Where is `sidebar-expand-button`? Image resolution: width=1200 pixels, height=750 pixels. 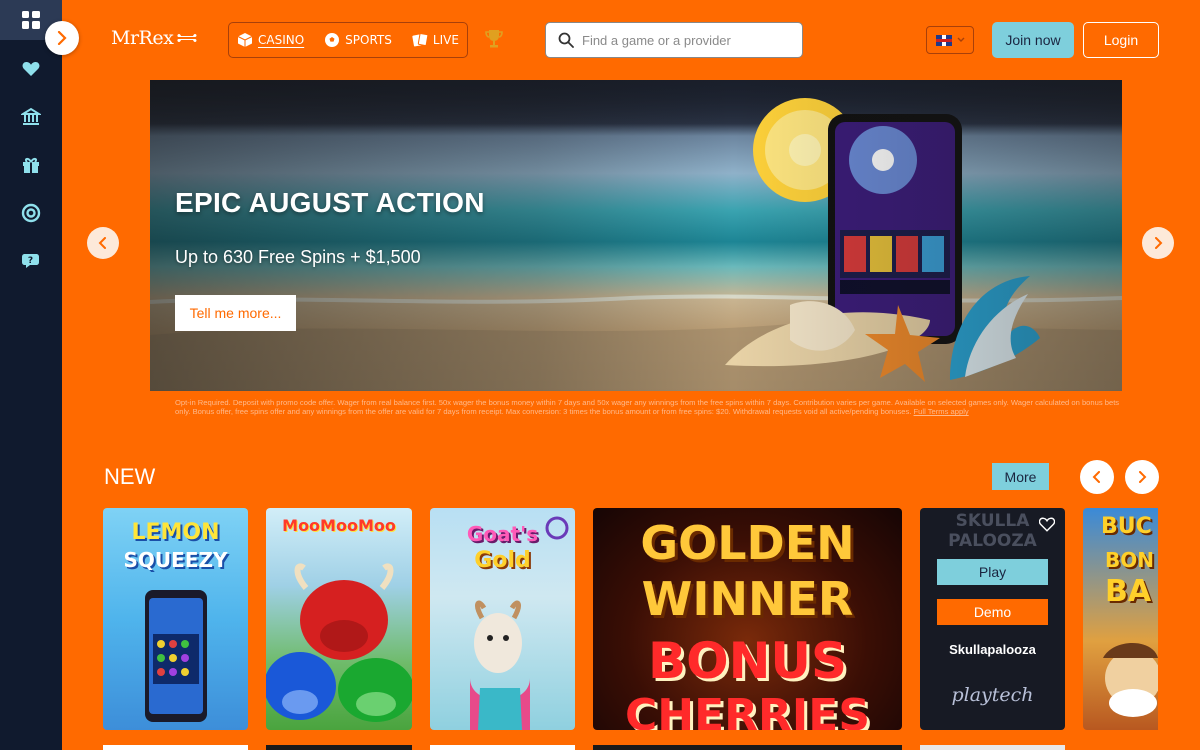 sidebar-expand-button is located at coordinates (62, 38).